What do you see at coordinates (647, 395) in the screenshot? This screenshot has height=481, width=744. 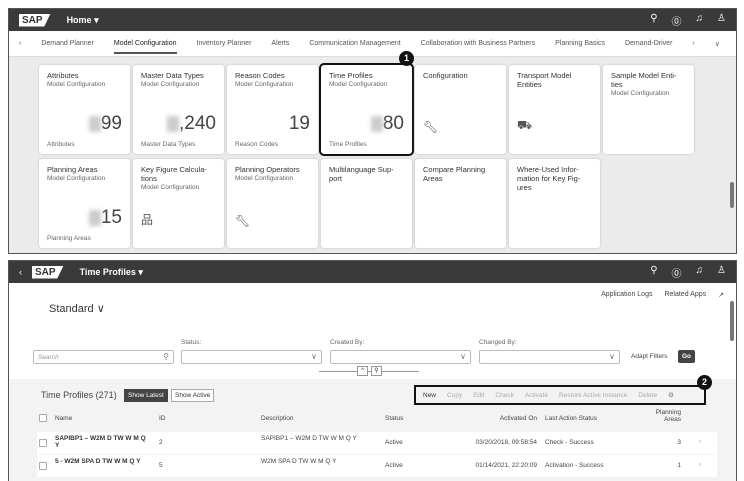 I see `delete-button: Delete` at bounding box center [647, 395].